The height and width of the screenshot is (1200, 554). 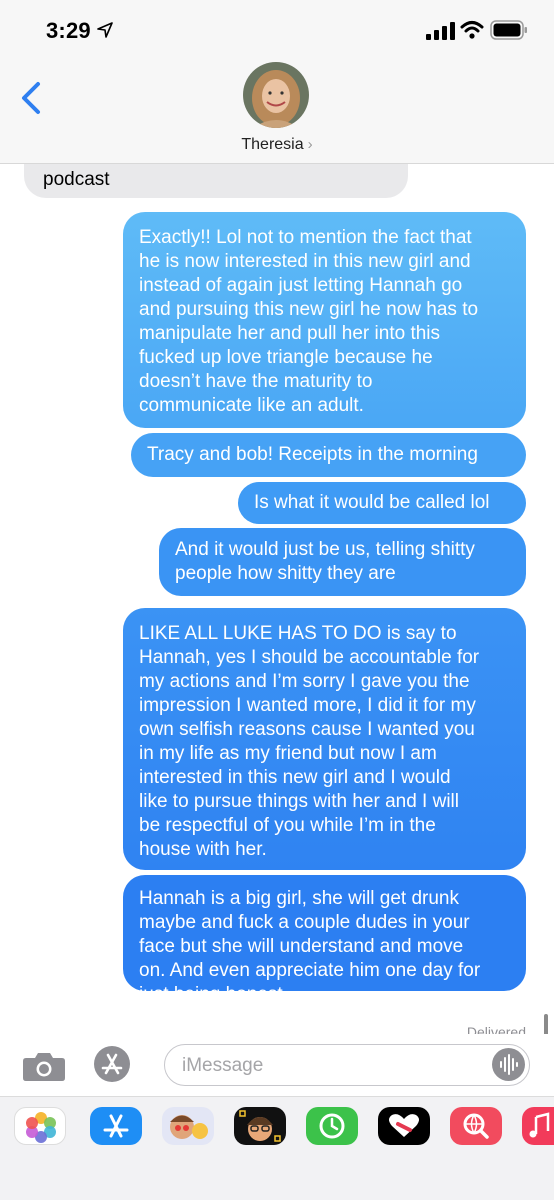 What do you see at coordinates (116, 1126) in the screenshot?
I see `app-store-app-icon` at bounding box center [116, 1126].